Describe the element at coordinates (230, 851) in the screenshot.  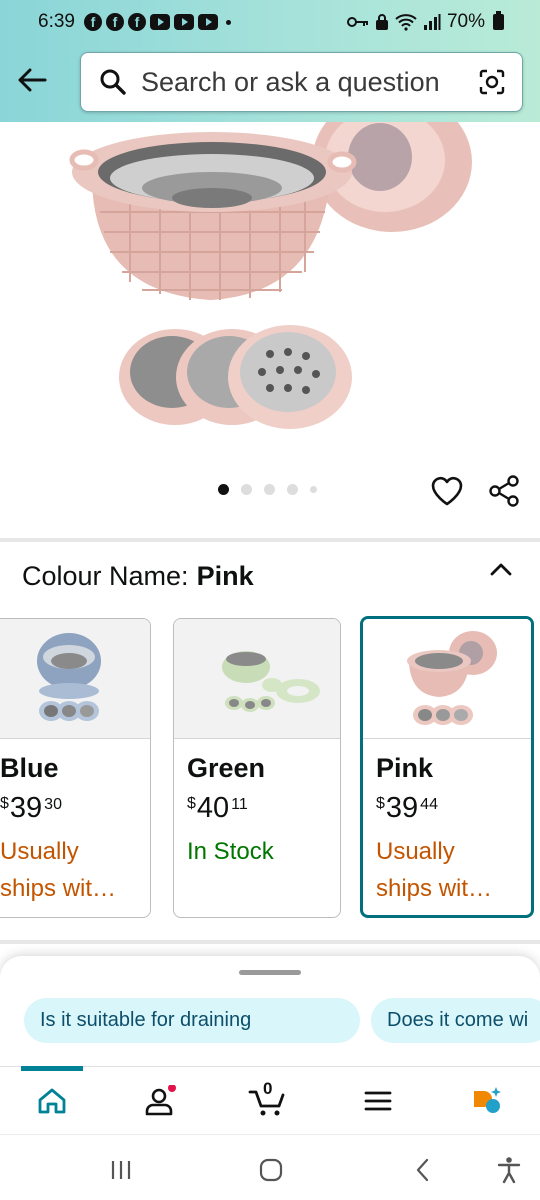
I see `availability-line: In Stock` at that location.